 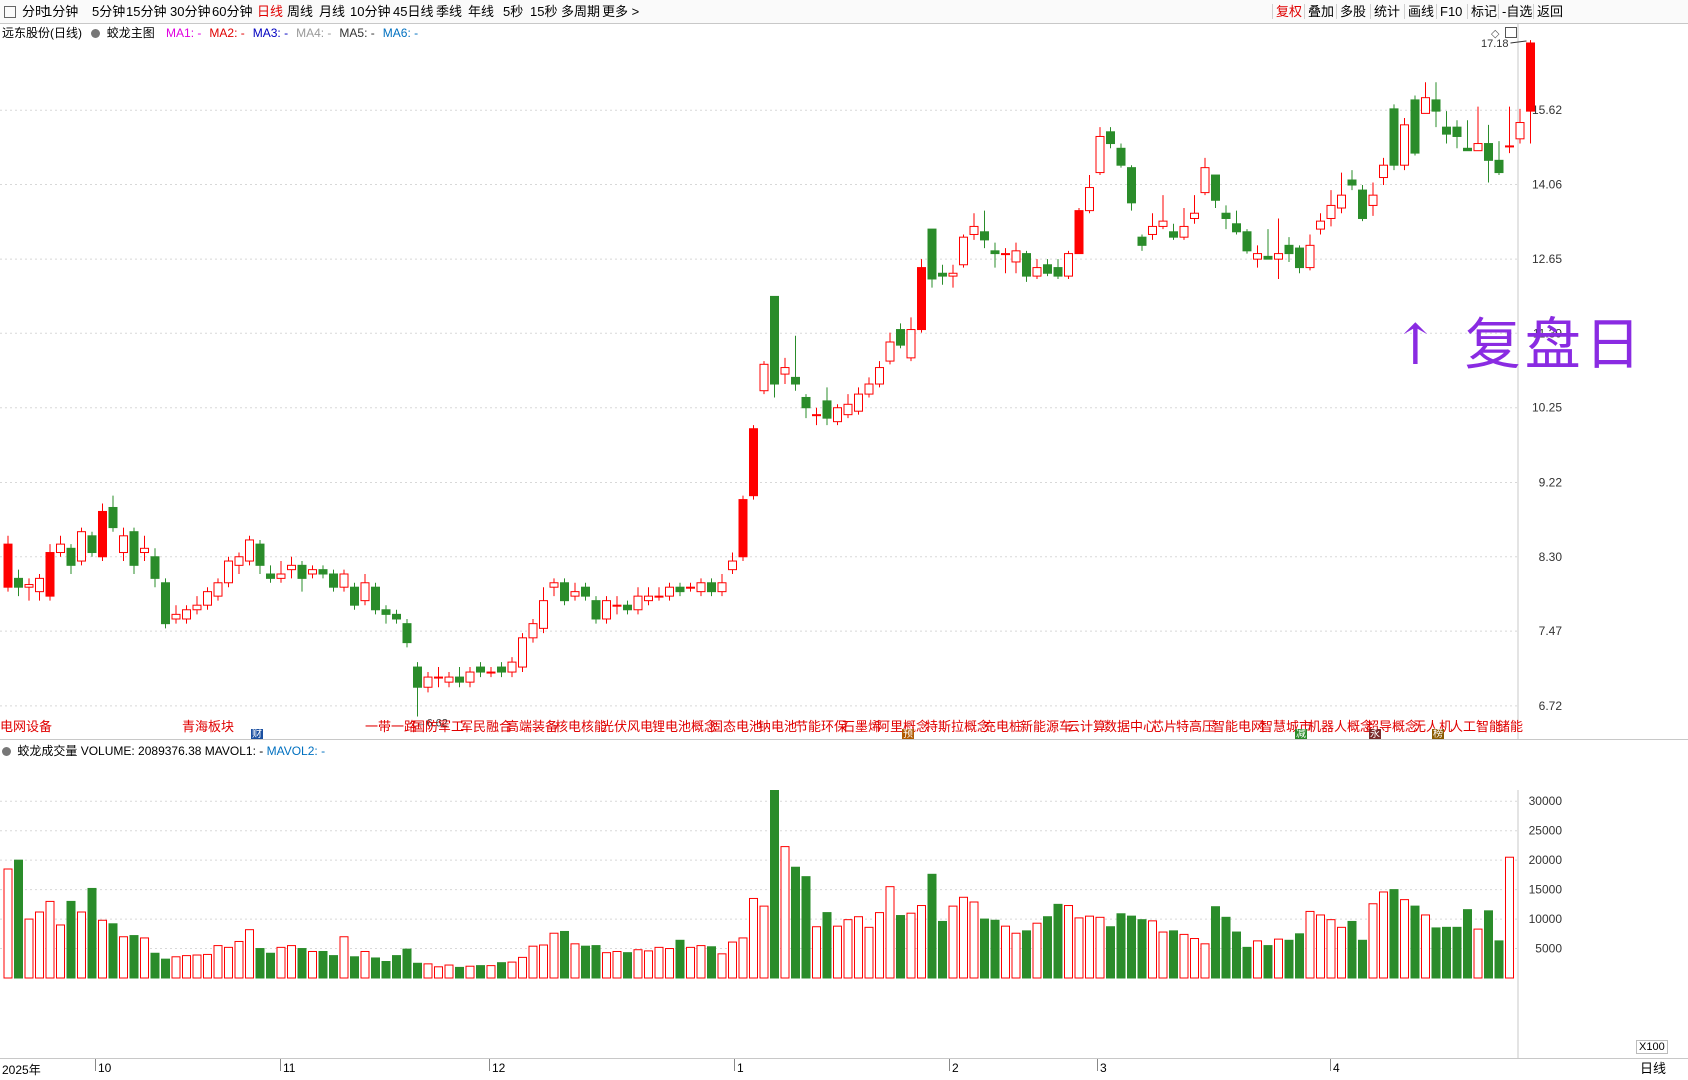 What do you see at coordinates (1517, 11) in the screenshot?
I see `tool-button-7: -自选` at bounding box center [1517, 11].